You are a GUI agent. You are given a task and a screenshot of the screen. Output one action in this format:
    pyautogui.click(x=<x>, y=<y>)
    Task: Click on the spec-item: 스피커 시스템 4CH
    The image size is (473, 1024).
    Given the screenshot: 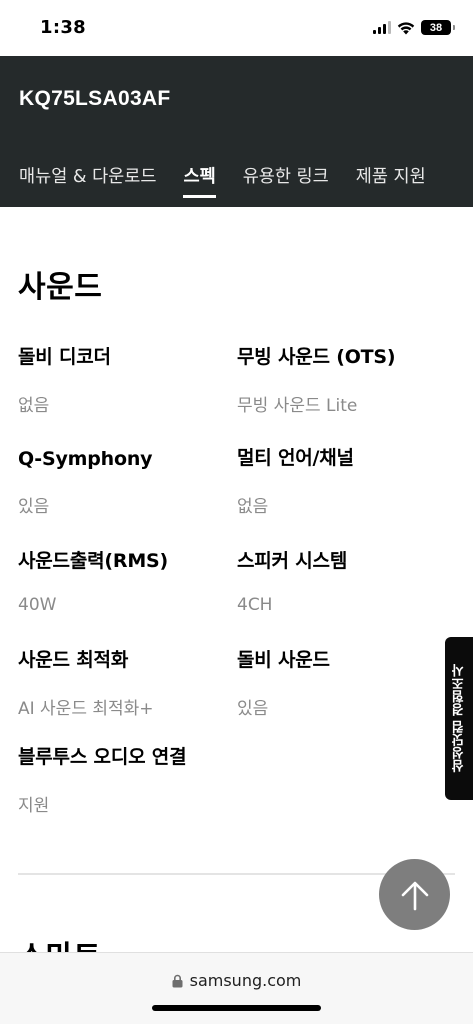 What is the action you would take?
    pyautogui.click(x=347, y=580)
    